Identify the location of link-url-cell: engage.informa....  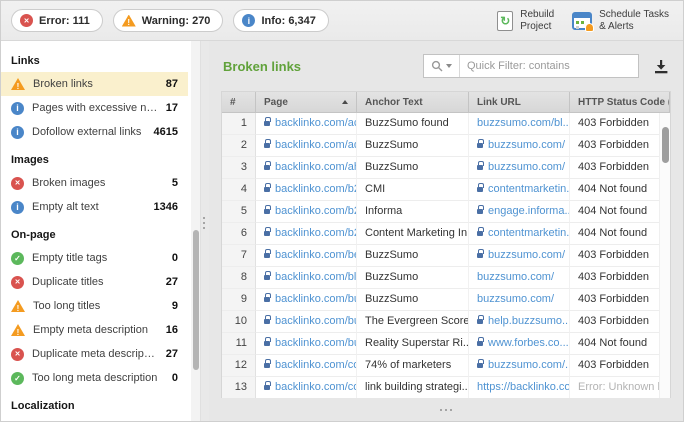
(519, 212).